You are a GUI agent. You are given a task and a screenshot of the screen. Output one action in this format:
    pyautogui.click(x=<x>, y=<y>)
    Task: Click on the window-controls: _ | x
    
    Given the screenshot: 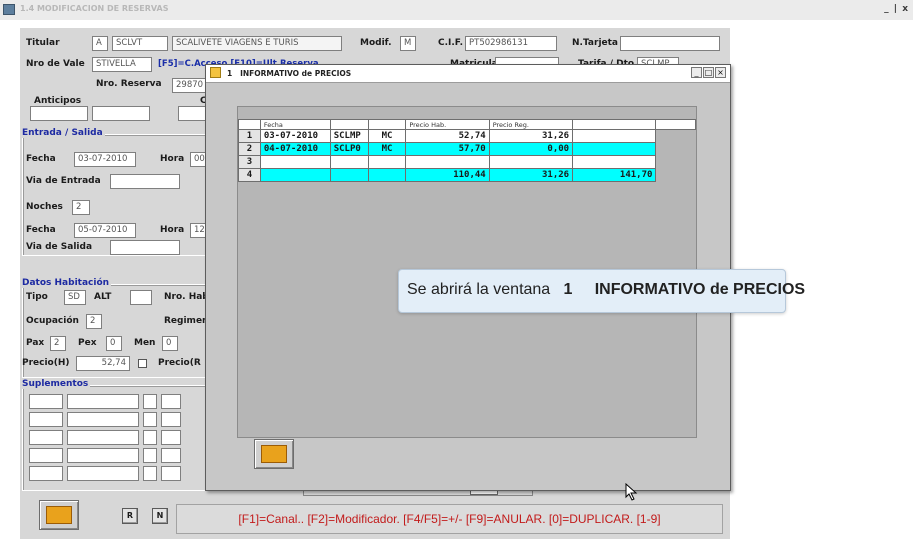 What is the action you would take?
    pyautogui.click(x=896, y=9)
    